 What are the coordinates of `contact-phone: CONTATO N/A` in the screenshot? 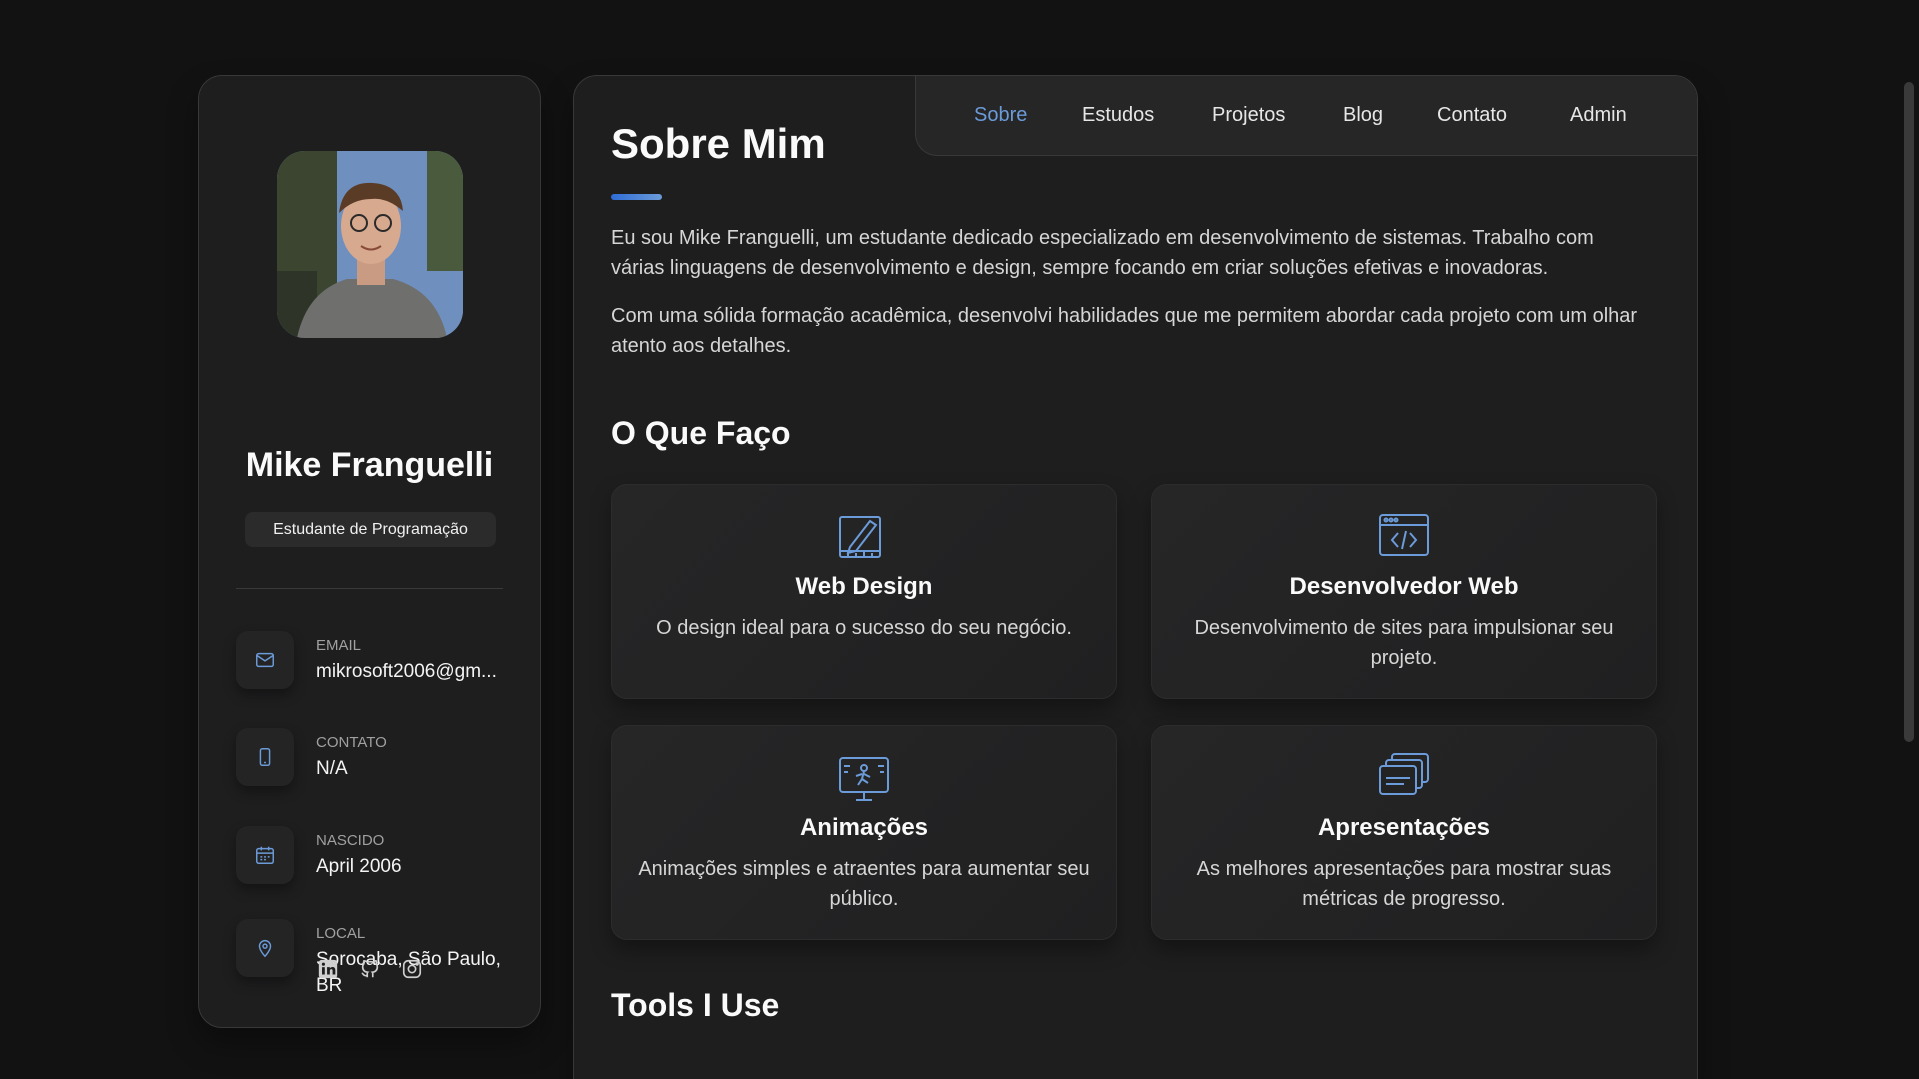 It's located at (376, 758).